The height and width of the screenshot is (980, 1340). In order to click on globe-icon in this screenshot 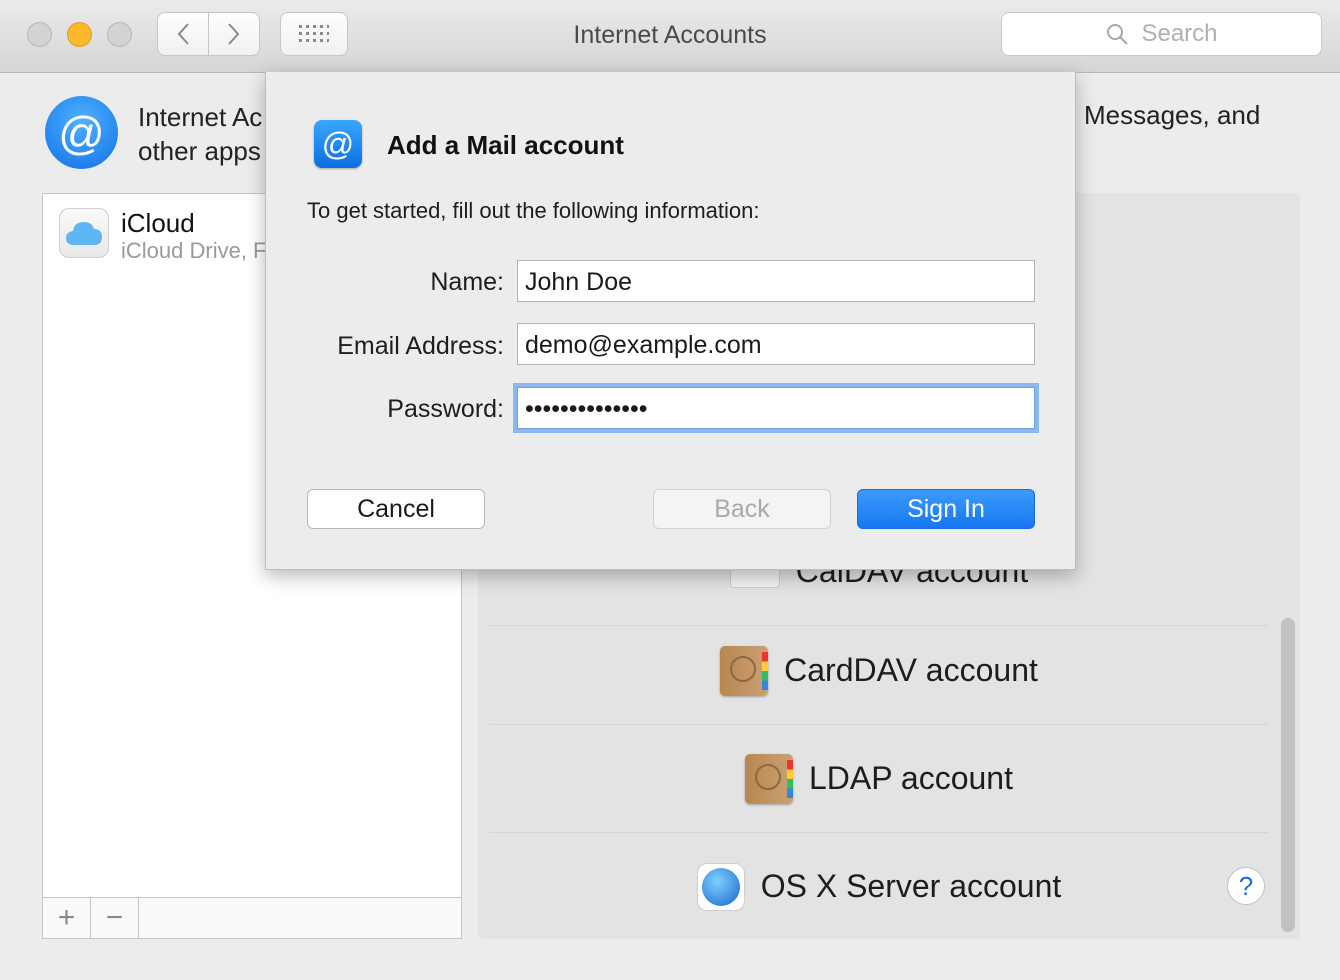, I will do `click(720, 886)`.